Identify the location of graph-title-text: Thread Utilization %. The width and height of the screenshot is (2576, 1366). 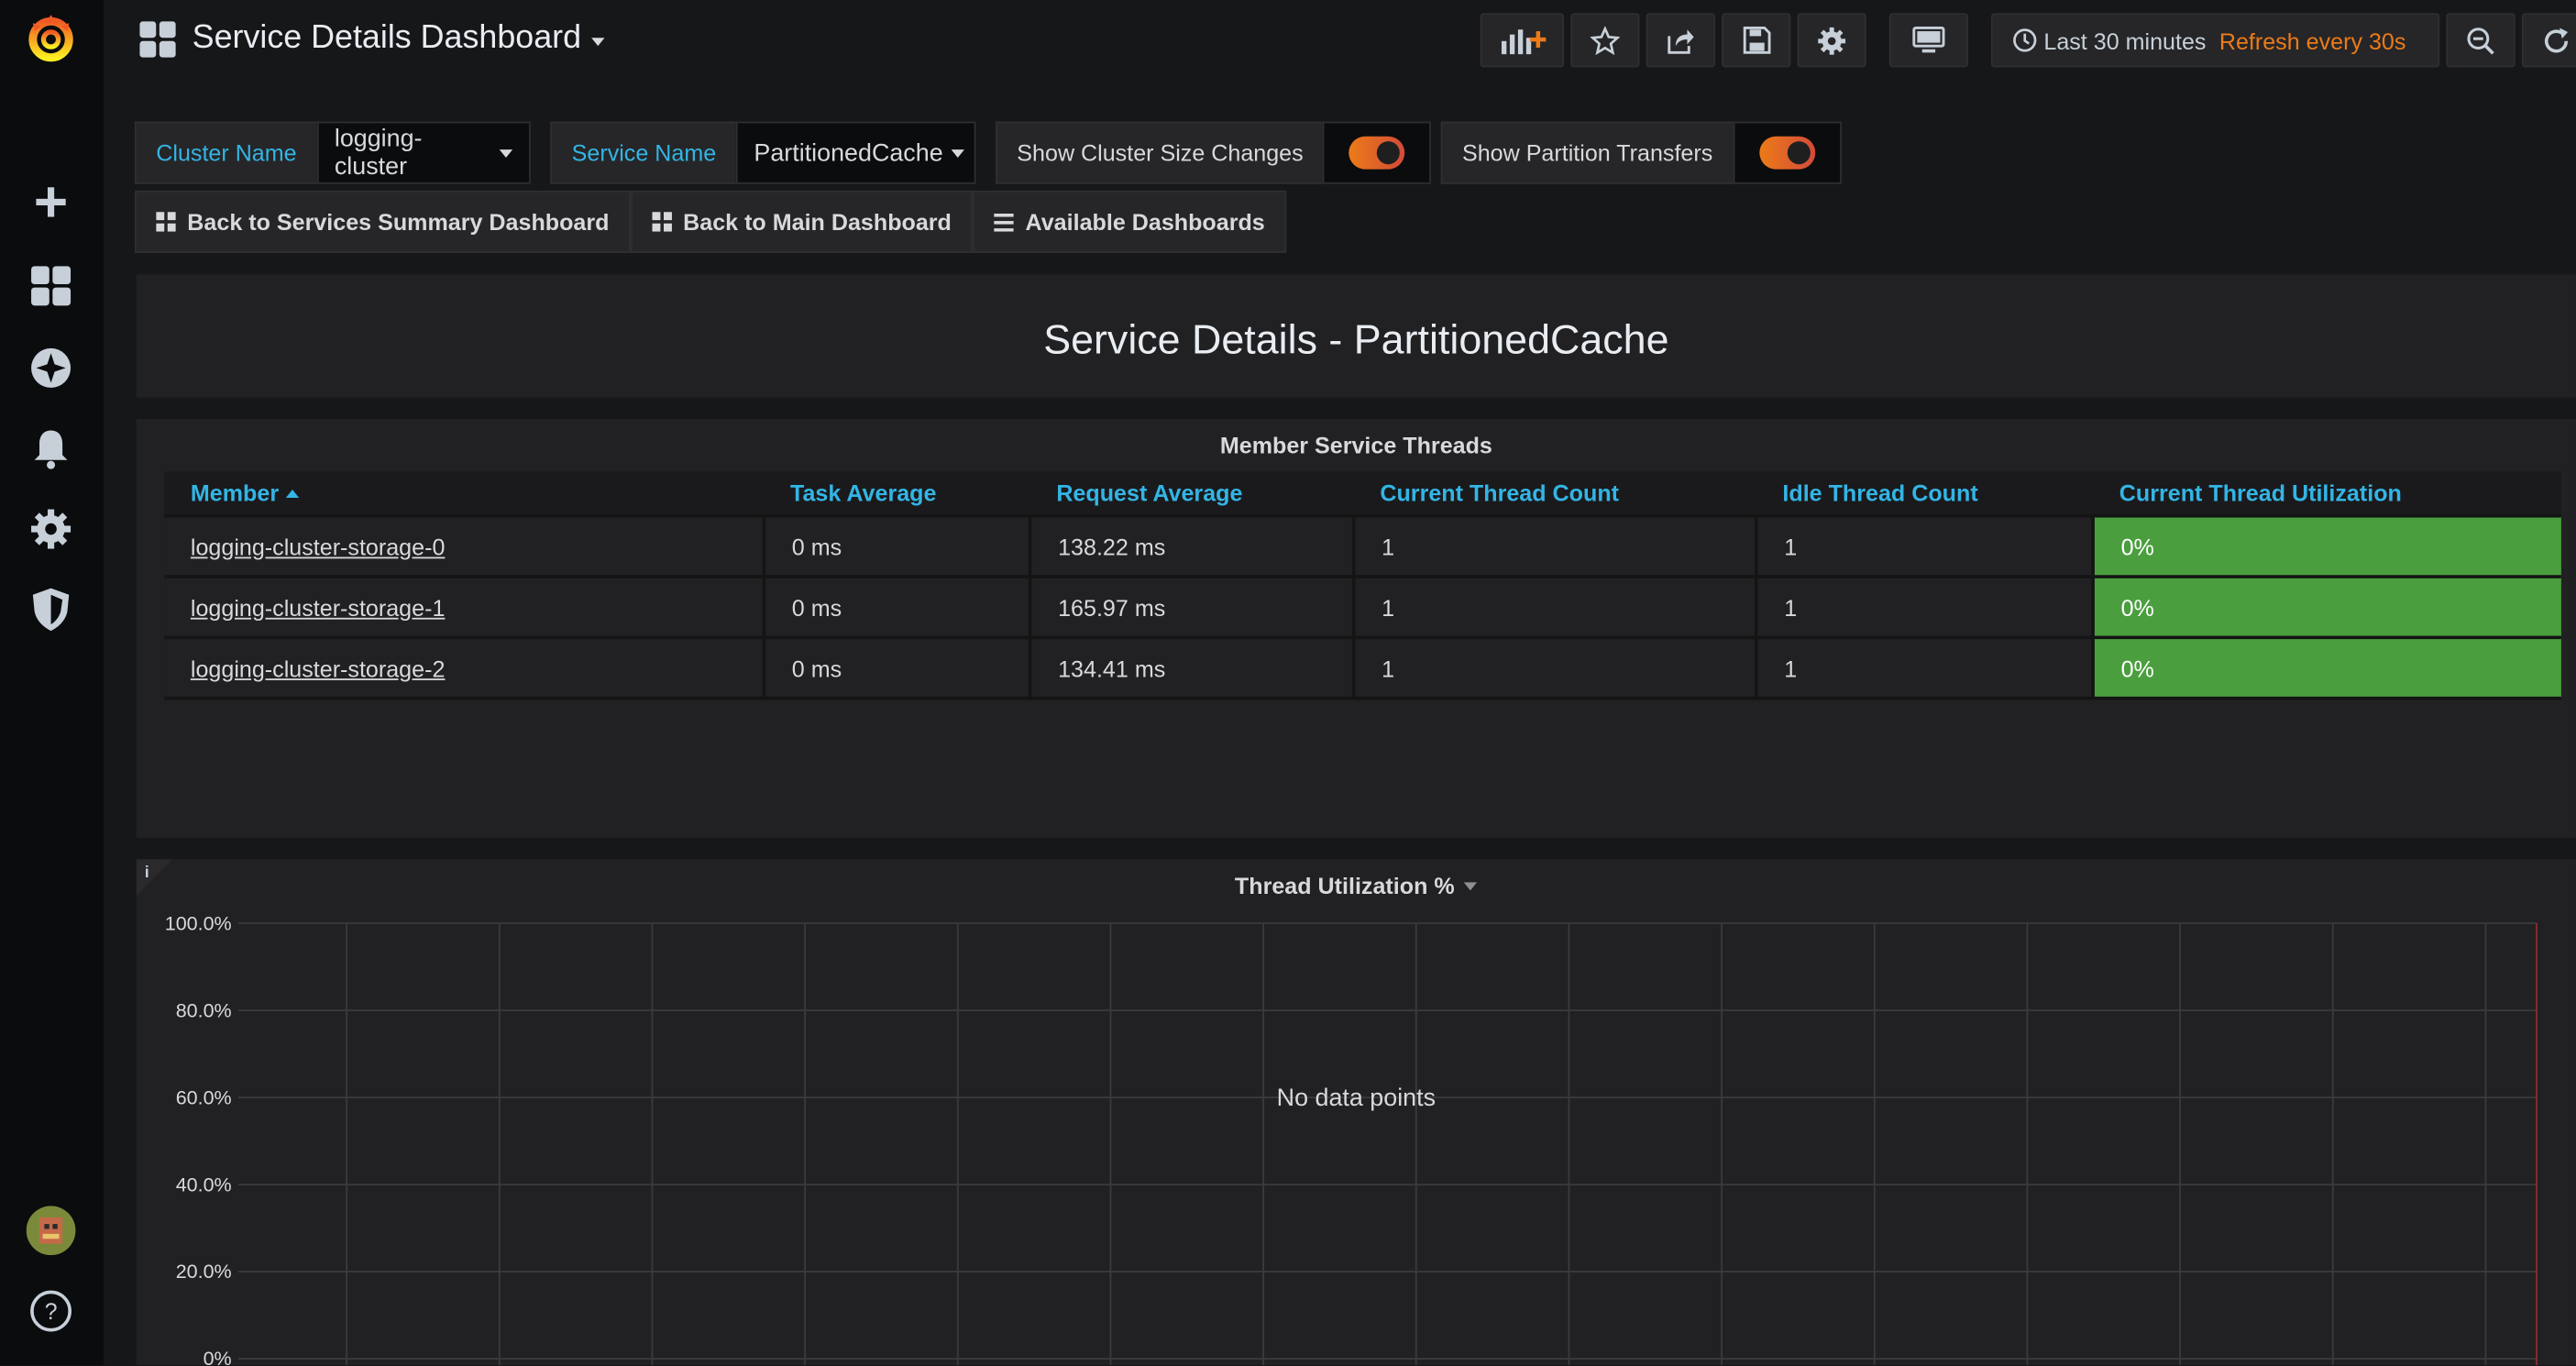
(1344, 885).